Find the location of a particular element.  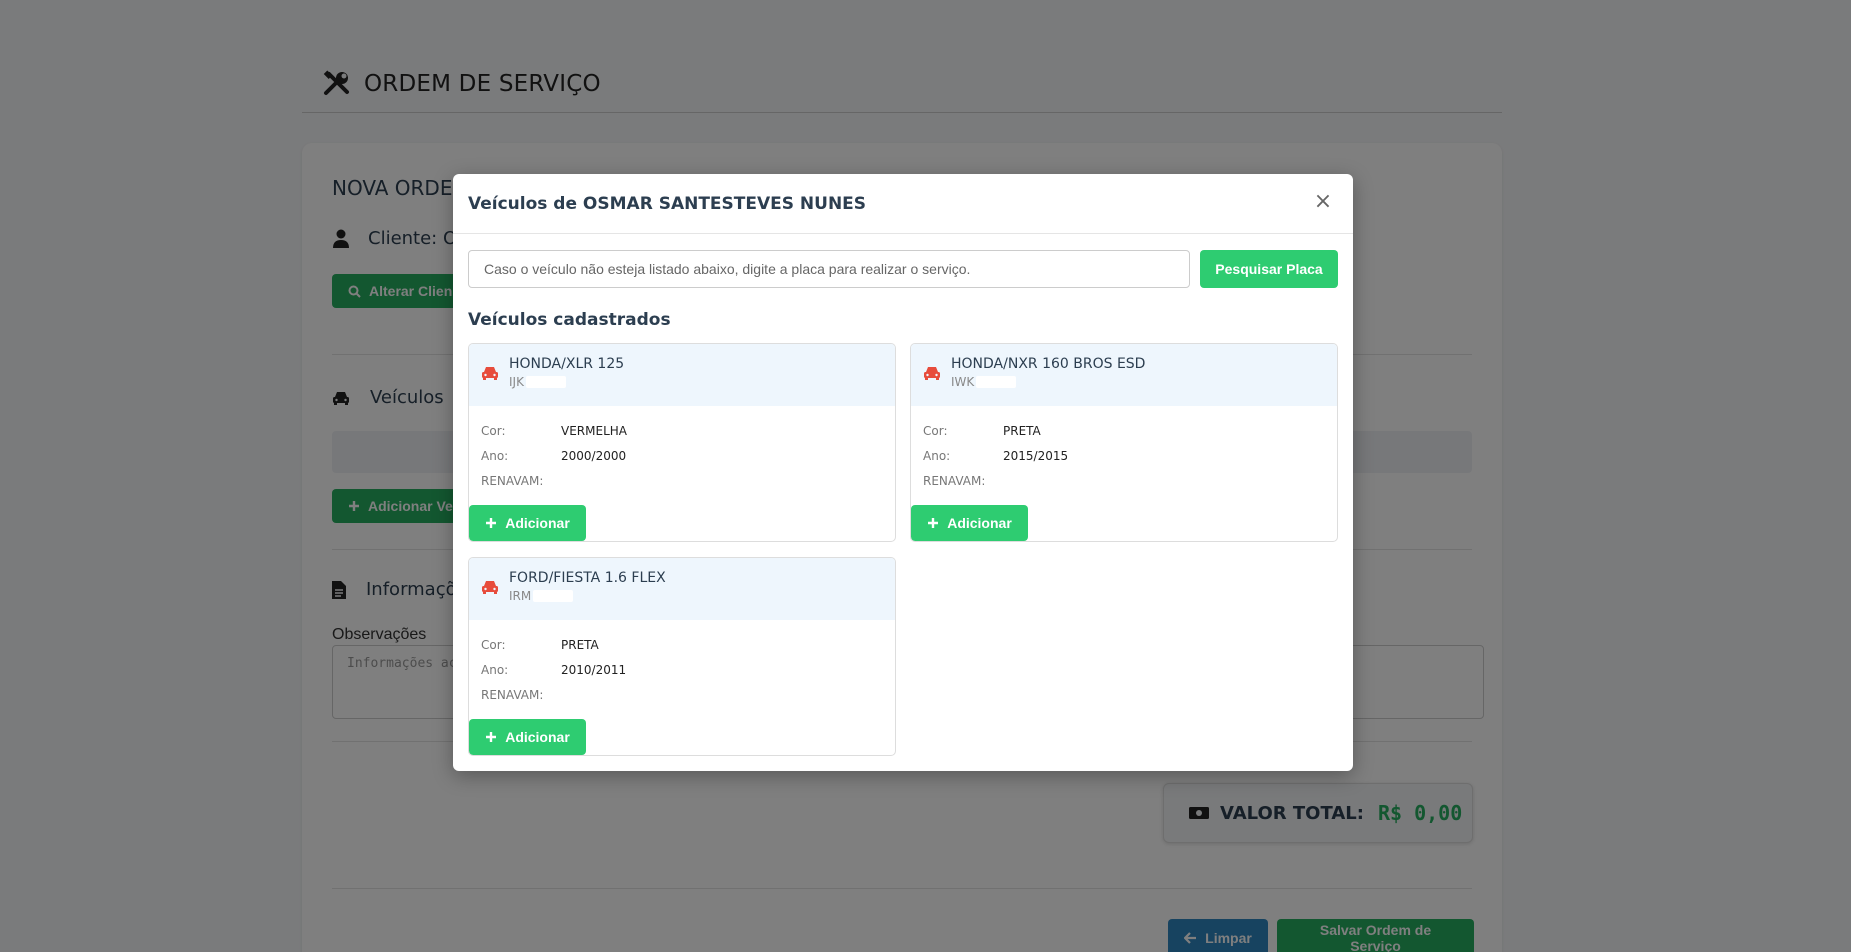

registered-vehicles-title: Veículos cadastrados is located at coordinates (569, 320).